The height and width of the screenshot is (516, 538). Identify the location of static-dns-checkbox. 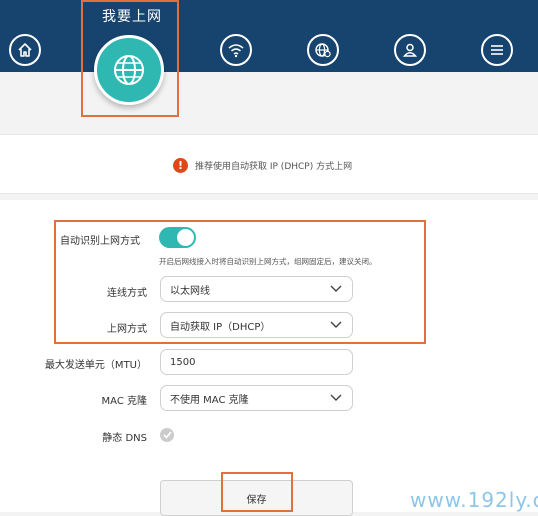
(167, 435).